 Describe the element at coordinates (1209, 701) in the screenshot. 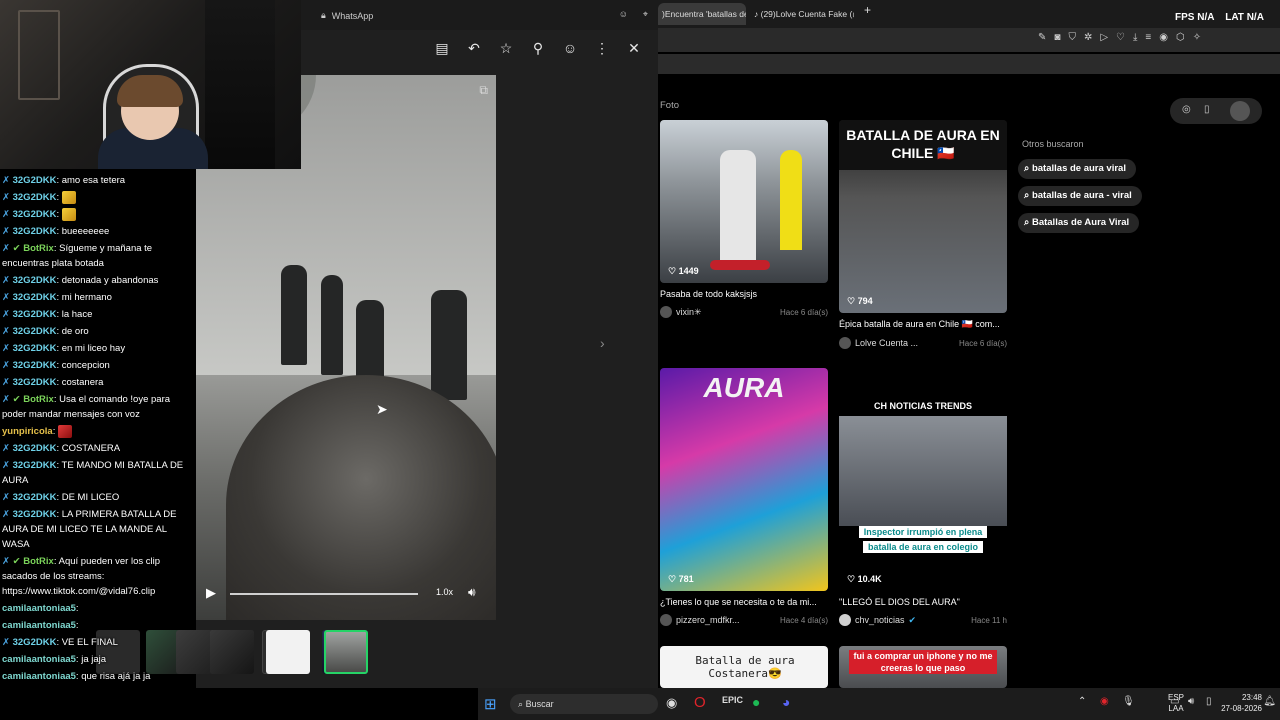

I see `battery-icon: ▯` at that location.